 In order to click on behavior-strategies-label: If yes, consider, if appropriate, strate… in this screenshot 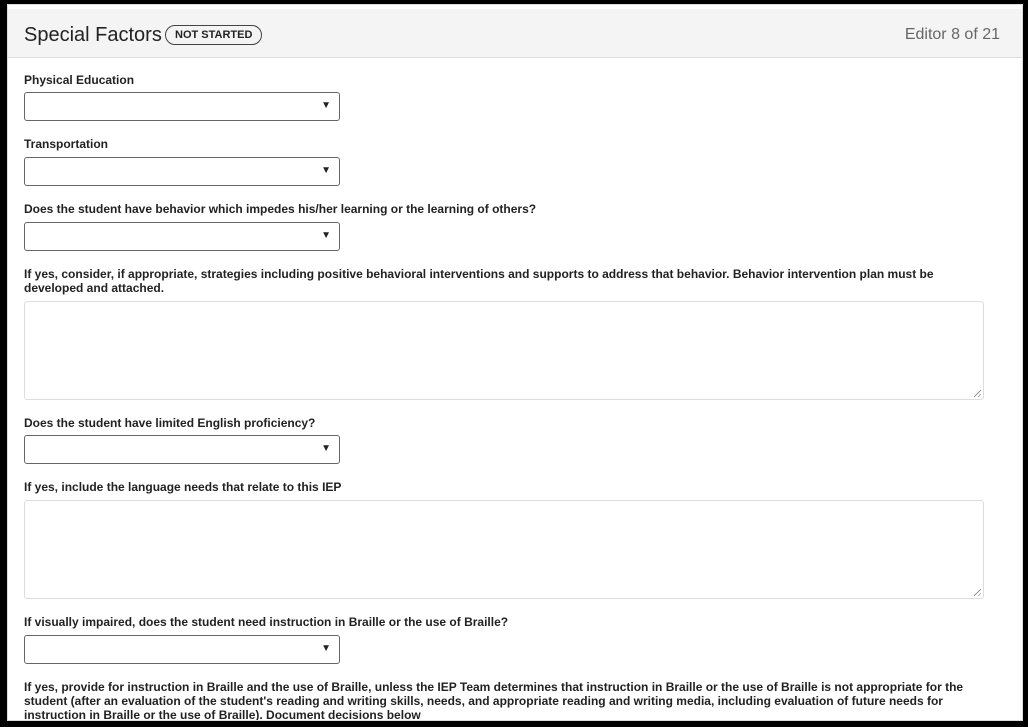, I will do `click(479, 281)`.